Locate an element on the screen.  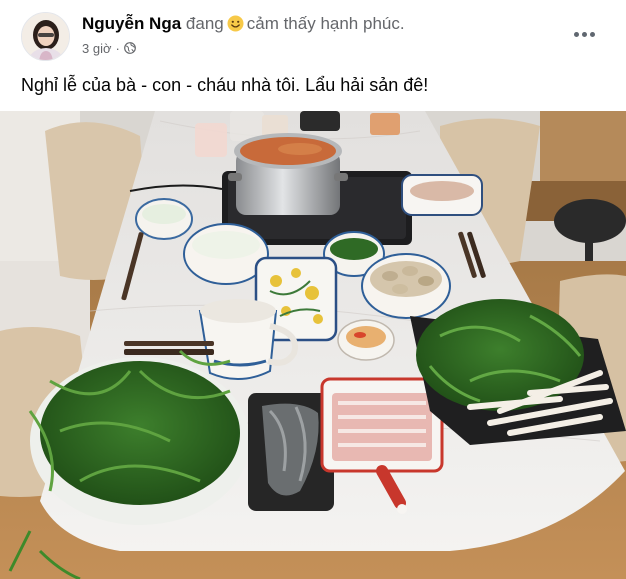
globe-icon is located at coordinates (129, 48).